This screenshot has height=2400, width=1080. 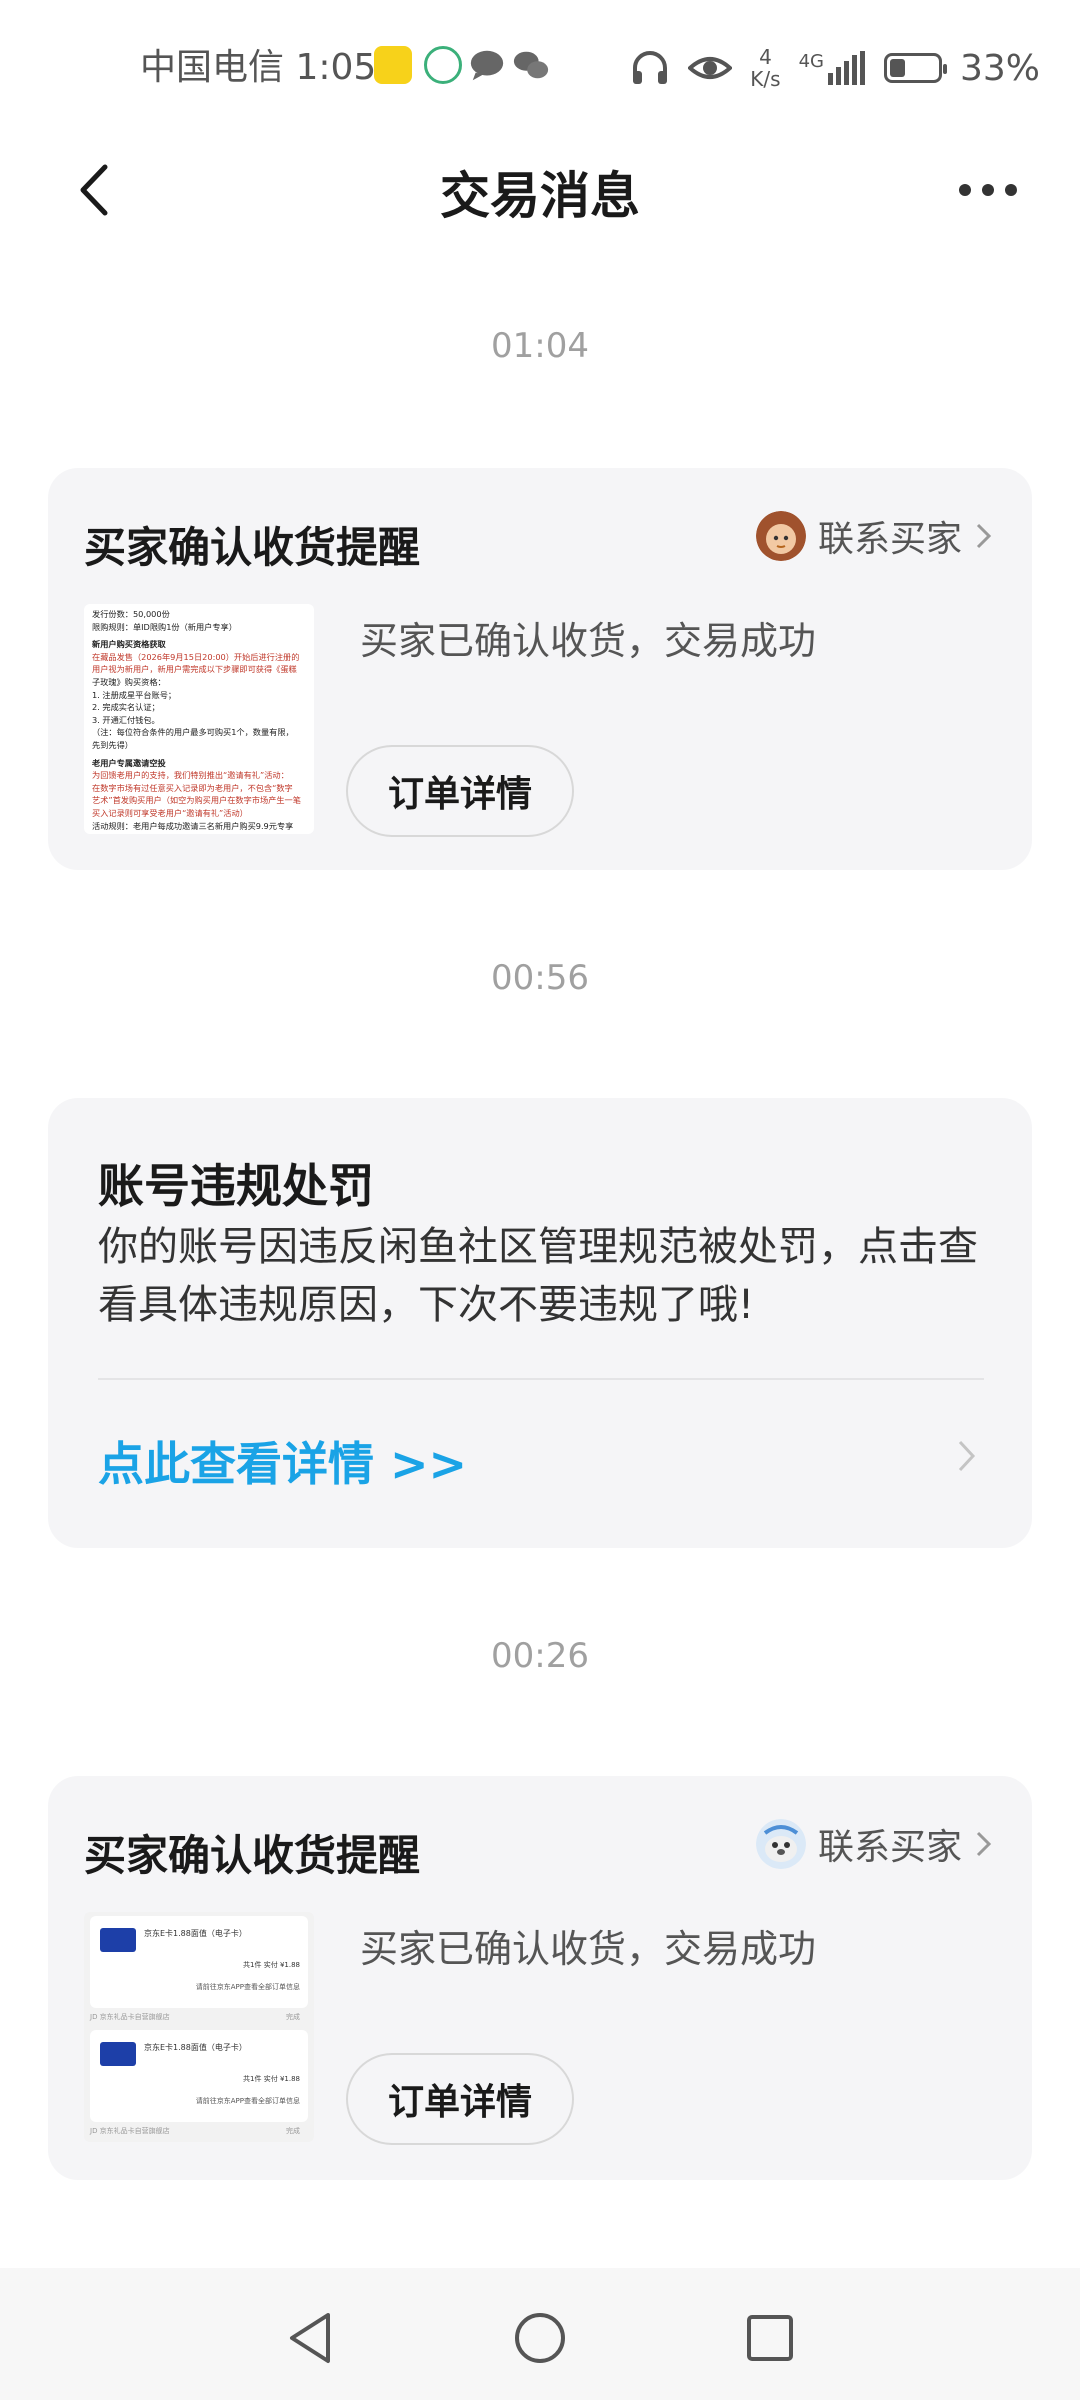 I want to click on more-button, so click(x=988, y=190).